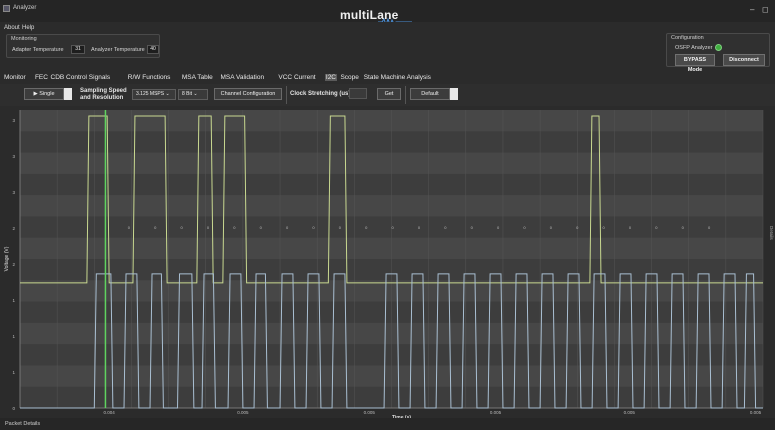  I want to click on tab-current: Current, so click(305, 77).